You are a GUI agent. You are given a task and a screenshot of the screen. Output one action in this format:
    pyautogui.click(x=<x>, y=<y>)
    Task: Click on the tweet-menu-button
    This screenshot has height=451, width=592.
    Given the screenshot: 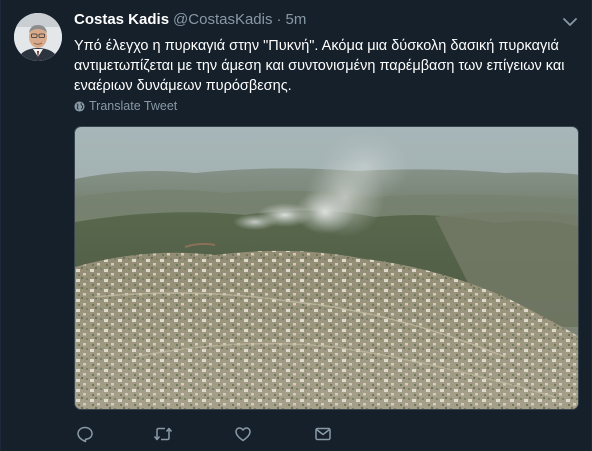 What is the action you would take?
    pyautogui.click(x=570, y=21)
    